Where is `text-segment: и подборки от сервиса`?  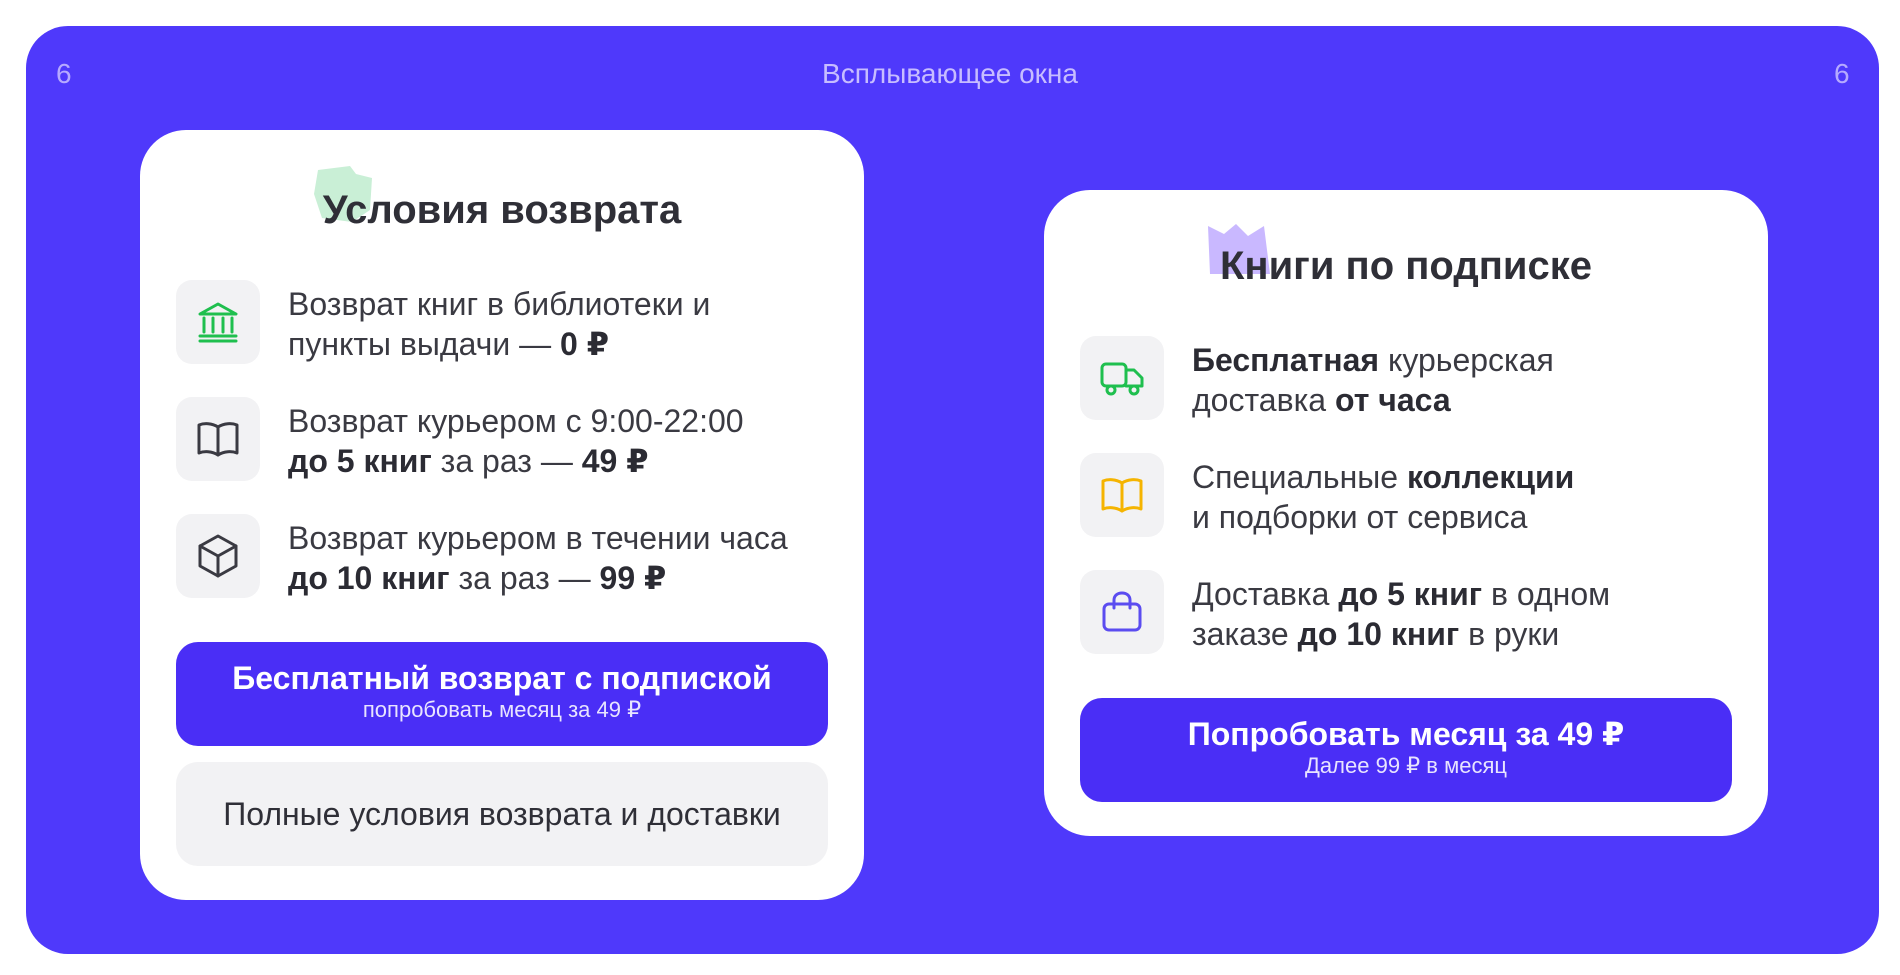
text-segment: и подборки от сервиса is located at coordinates (1360, 517).